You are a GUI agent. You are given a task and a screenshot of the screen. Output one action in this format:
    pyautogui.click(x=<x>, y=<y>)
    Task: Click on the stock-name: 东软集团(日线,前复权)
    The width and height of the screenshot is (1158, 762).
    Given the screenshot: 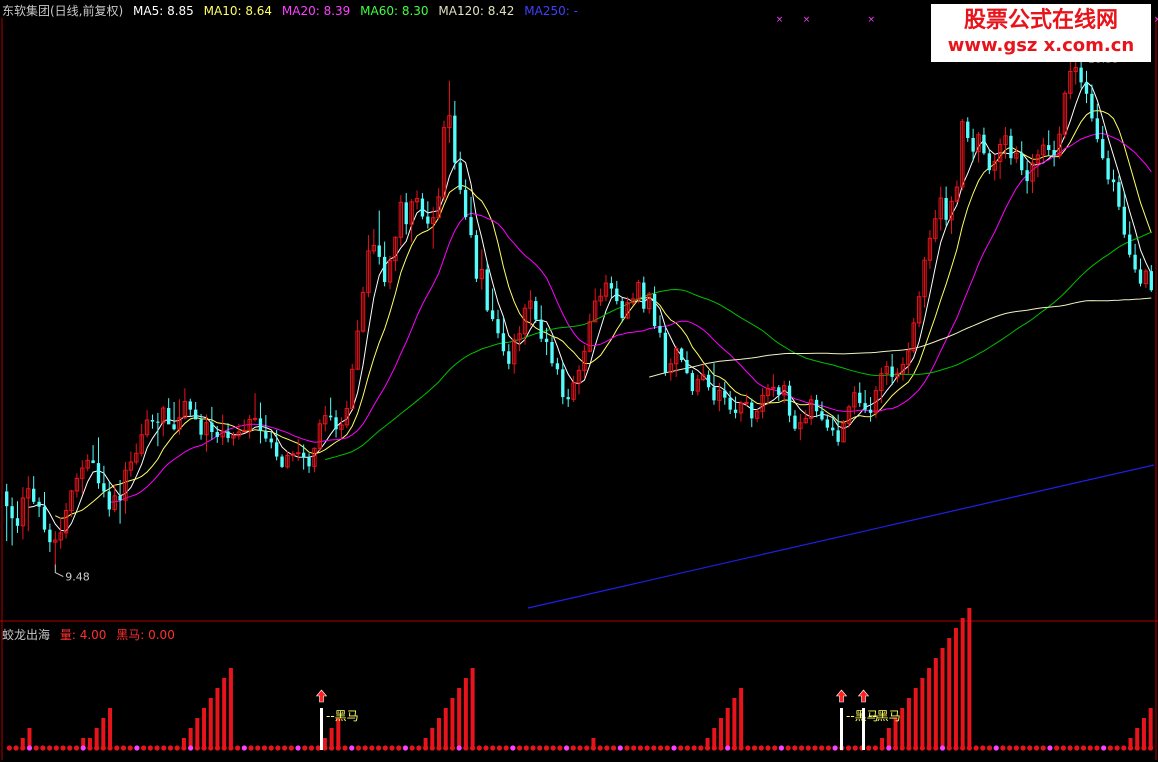 What is the action you would take?
    pyautogui.click(x=62, y=11)
    